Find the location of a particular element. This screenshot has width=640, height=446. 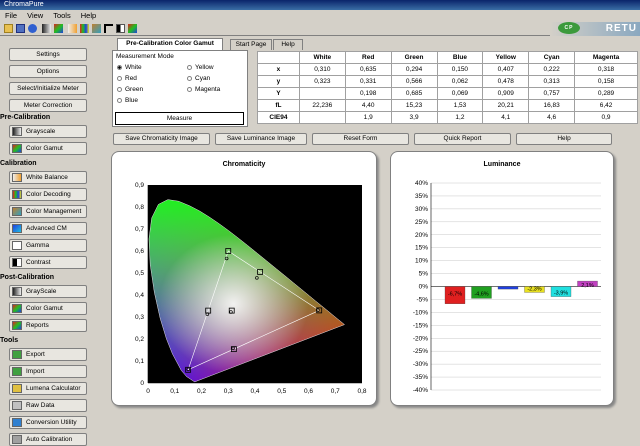

x-tick-label: 0,7 is located at coordinates (335, 391).